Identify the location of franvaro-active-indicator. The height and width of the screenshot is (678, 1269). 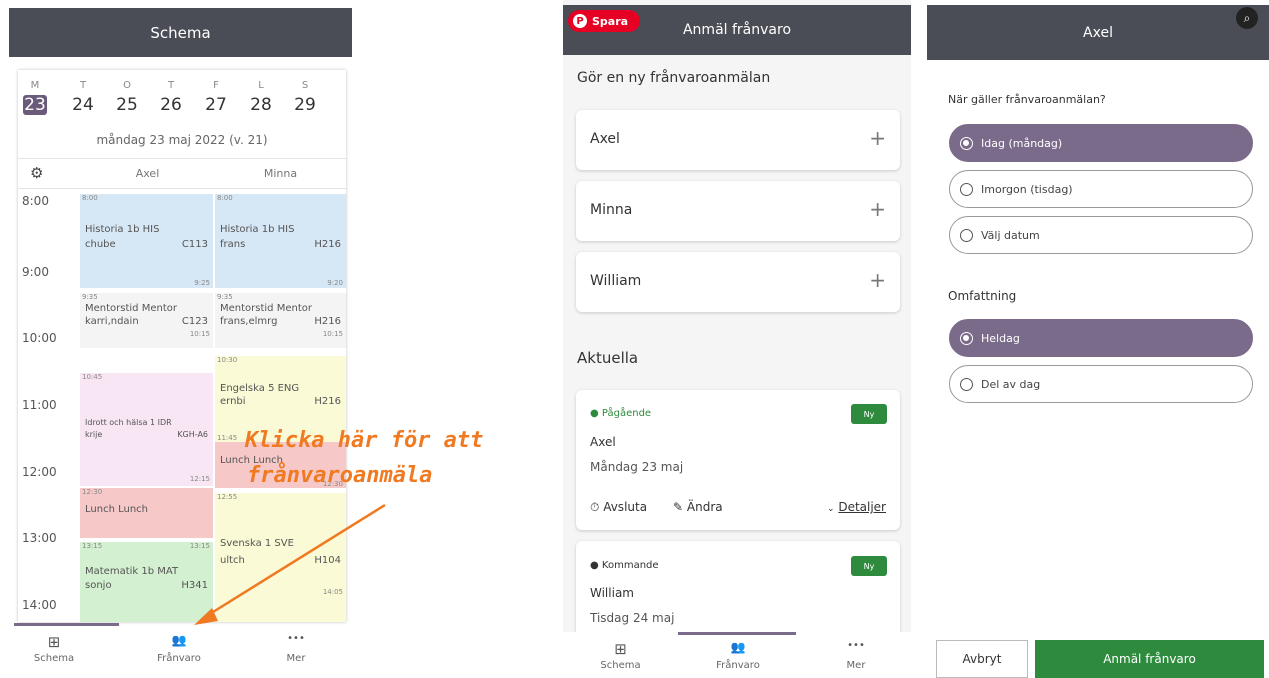
(737, 633).